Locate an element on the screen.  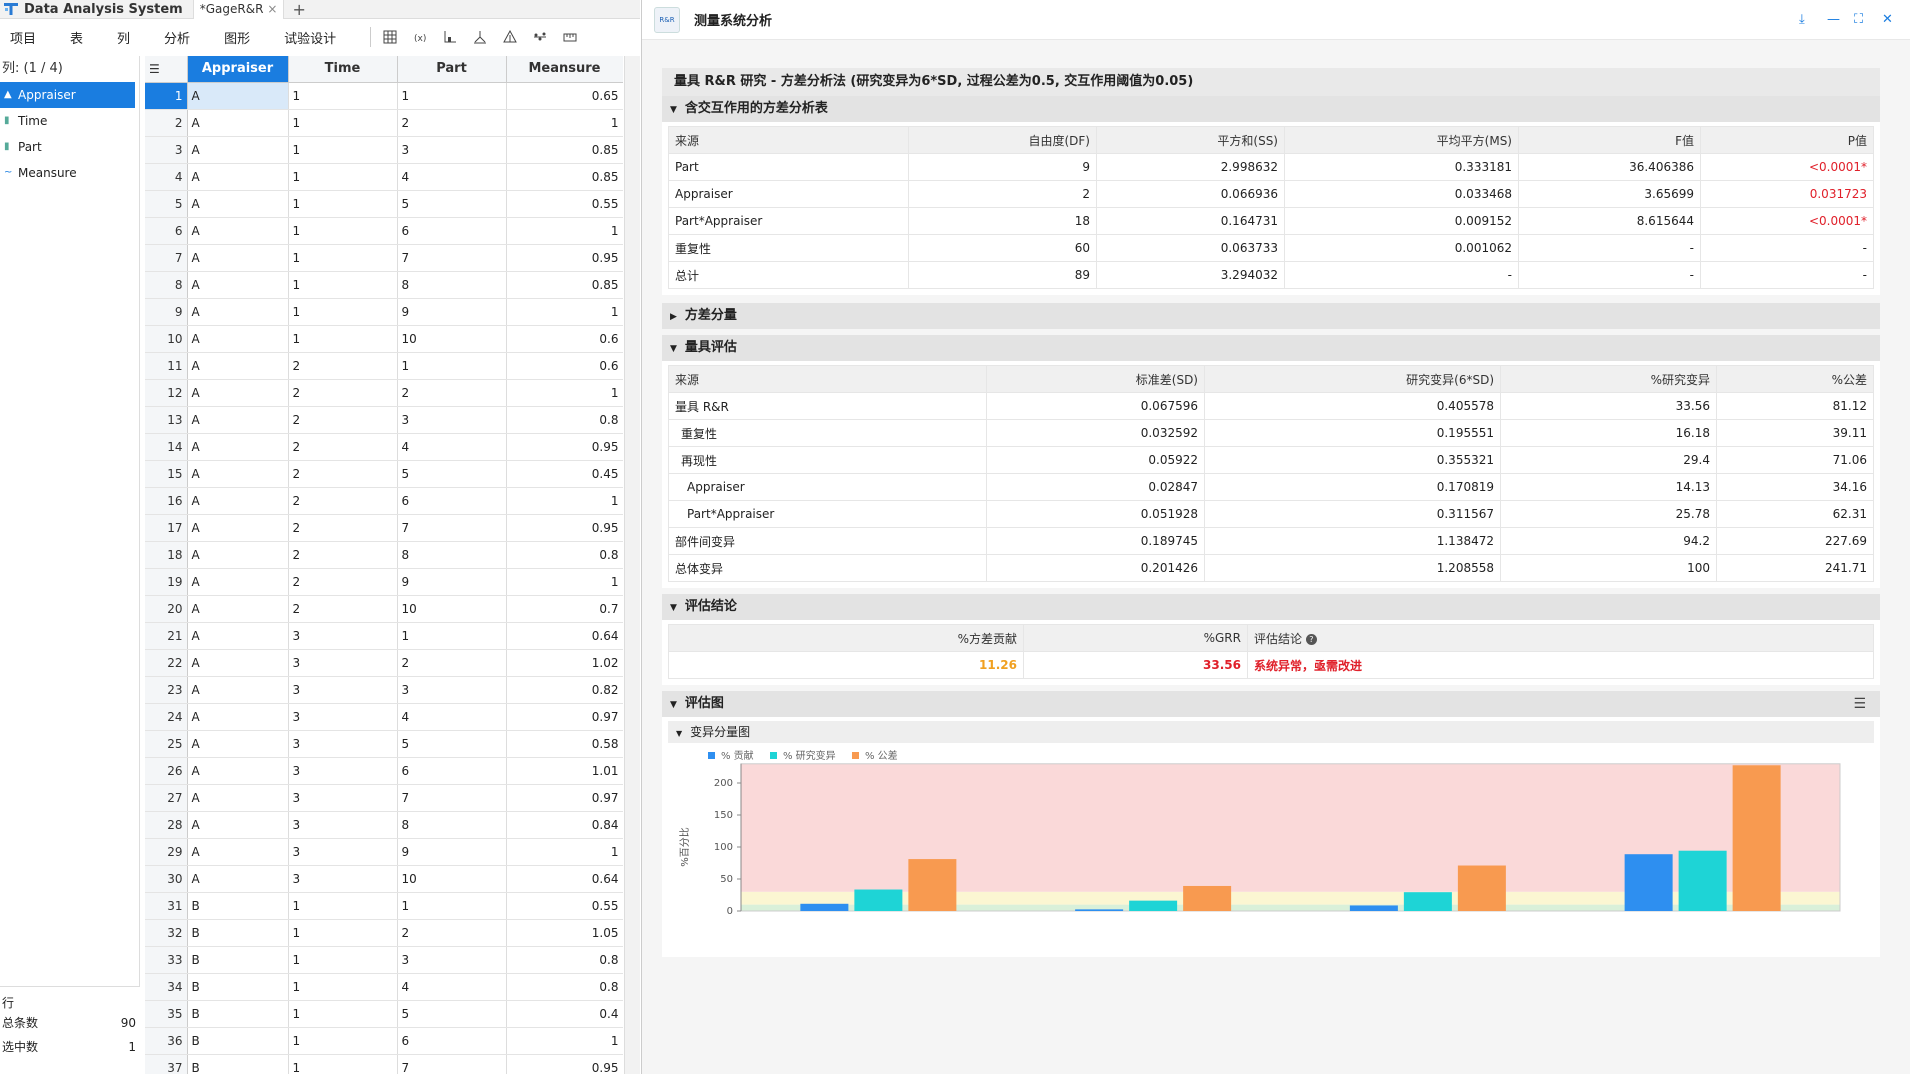
download-icon: ⤓ is located at coordinates (1802, 19).